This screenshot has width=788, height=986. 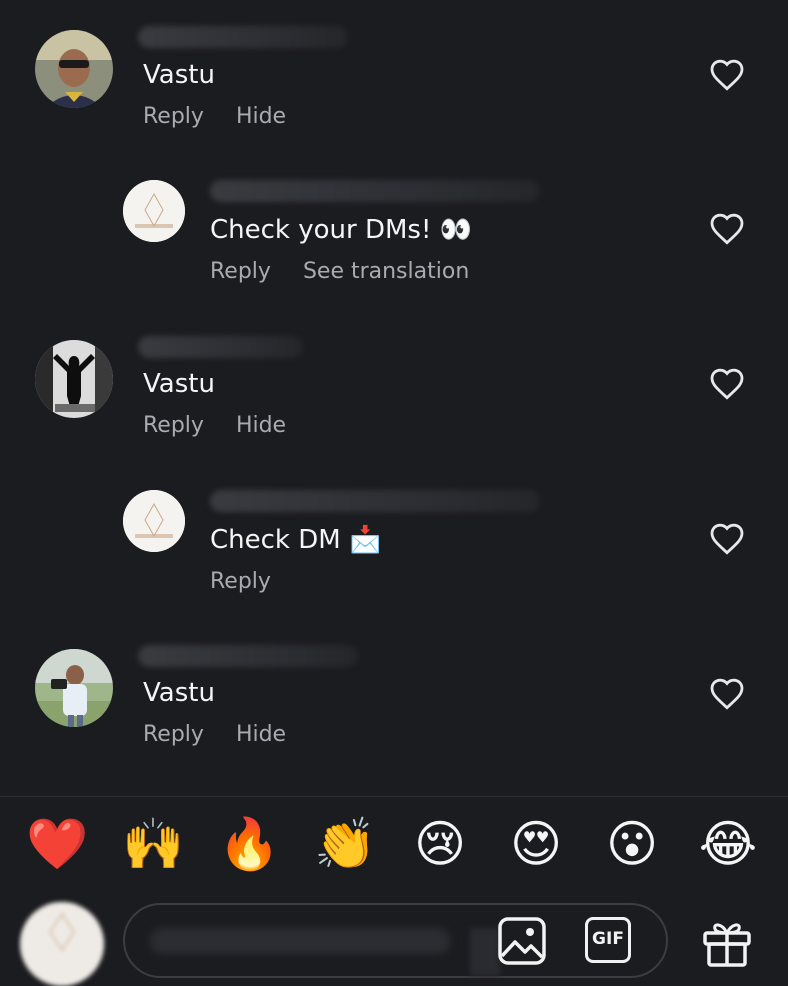 What do you see at coordinates (485, 952) in the screenshot?
I see `blur-overlay` at bounding box center [485, 952].